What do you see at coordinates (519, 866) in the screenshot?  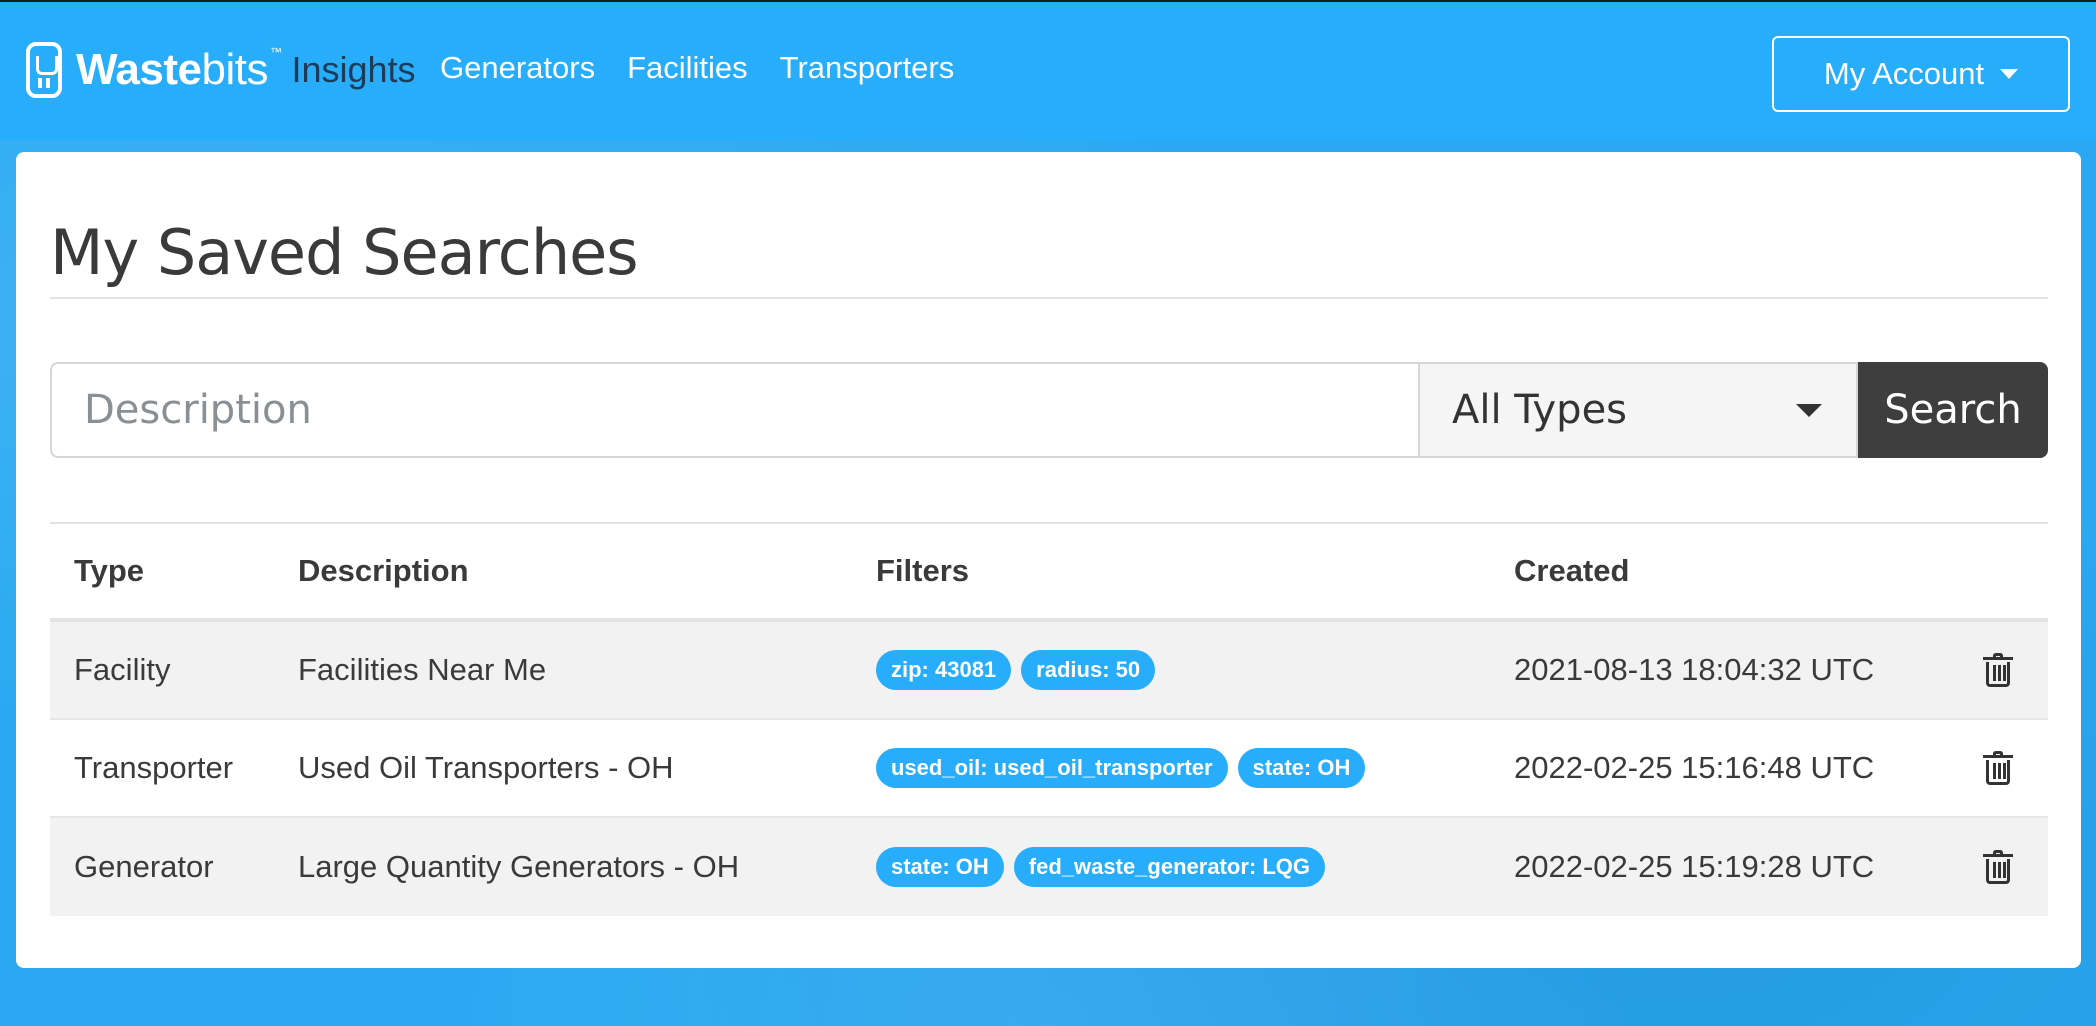 I see `row-description: Large Quantity Generators - OH` at bounding box center [519, 866].